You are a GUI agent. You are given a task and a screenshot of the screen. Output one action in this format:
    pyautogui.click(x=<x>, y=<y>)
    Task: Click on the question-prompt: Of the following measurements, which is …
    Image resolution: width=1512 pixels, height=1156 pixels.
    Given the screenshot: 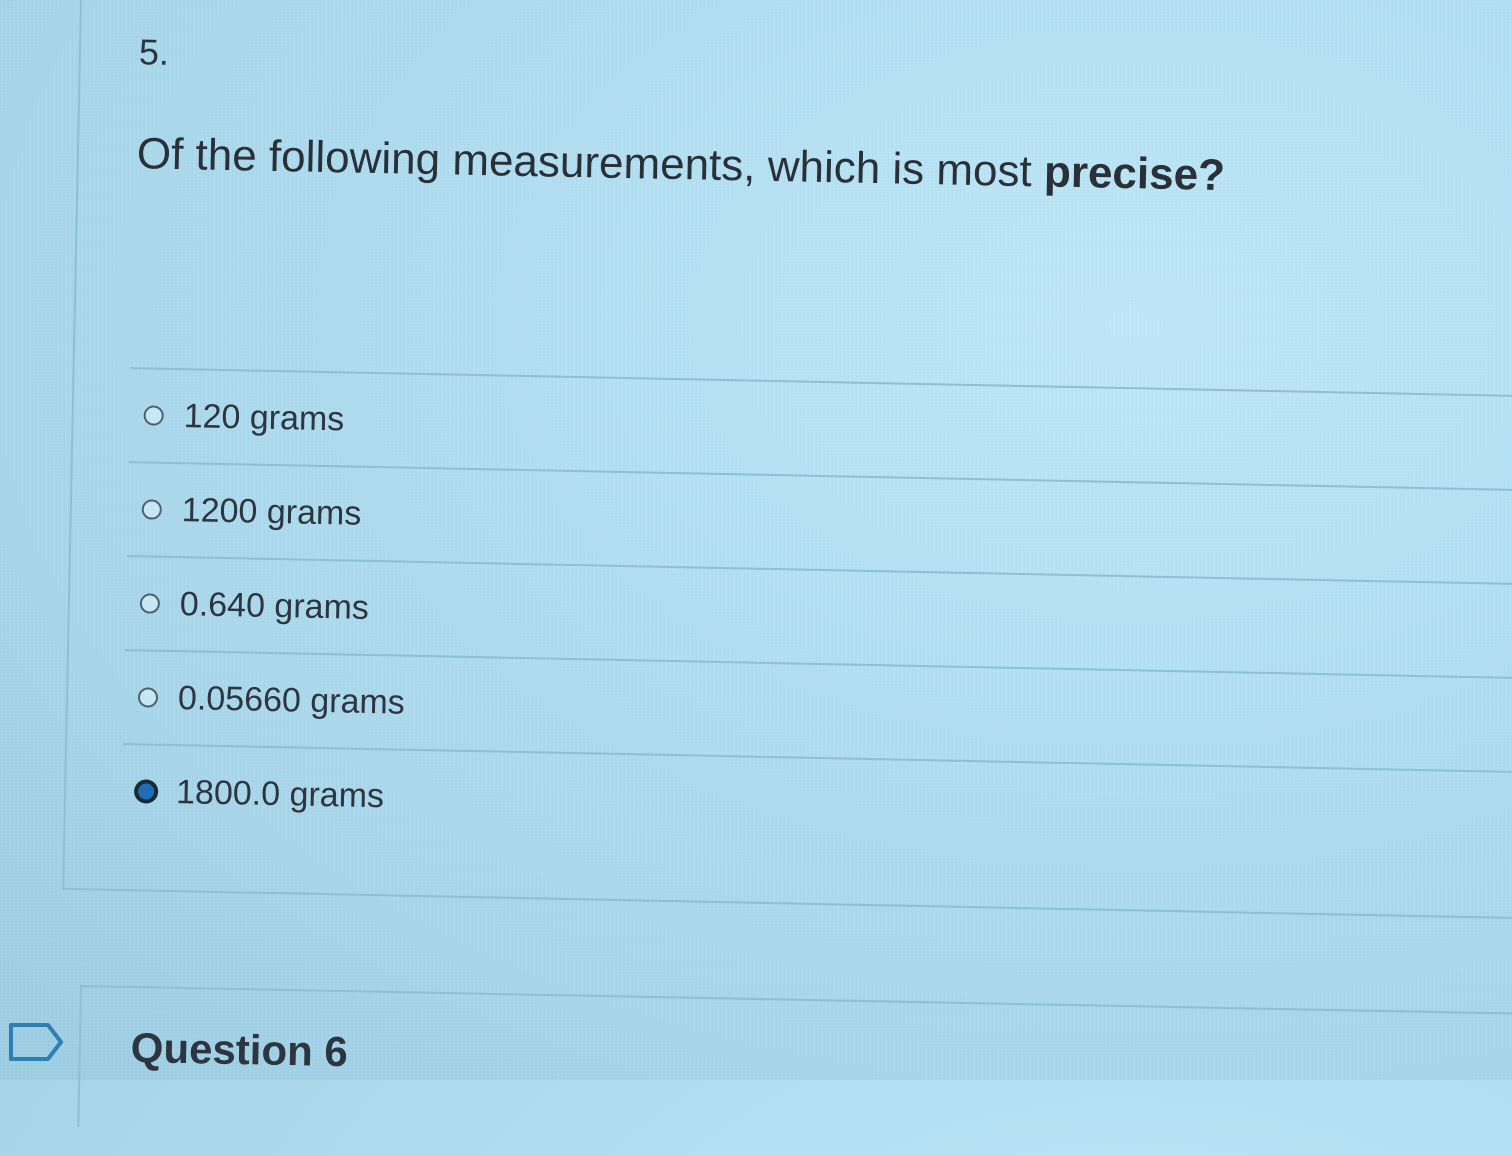 What is the action you would take?
    pyautogui.click(x=680, y=165)
    